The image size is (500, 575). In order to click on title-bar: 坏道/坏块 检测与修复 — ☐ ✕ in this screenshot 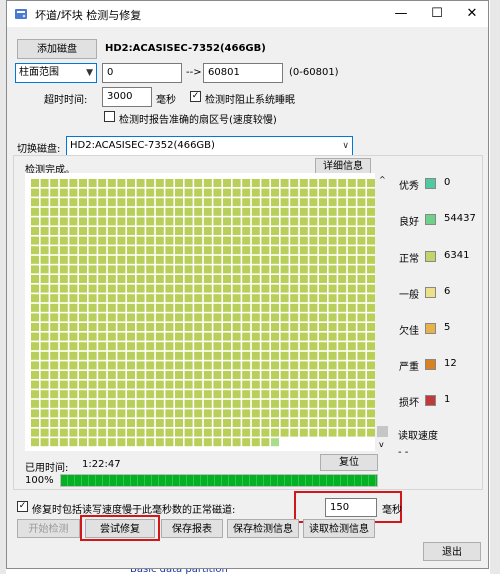, I will do `click(247, 14)`.